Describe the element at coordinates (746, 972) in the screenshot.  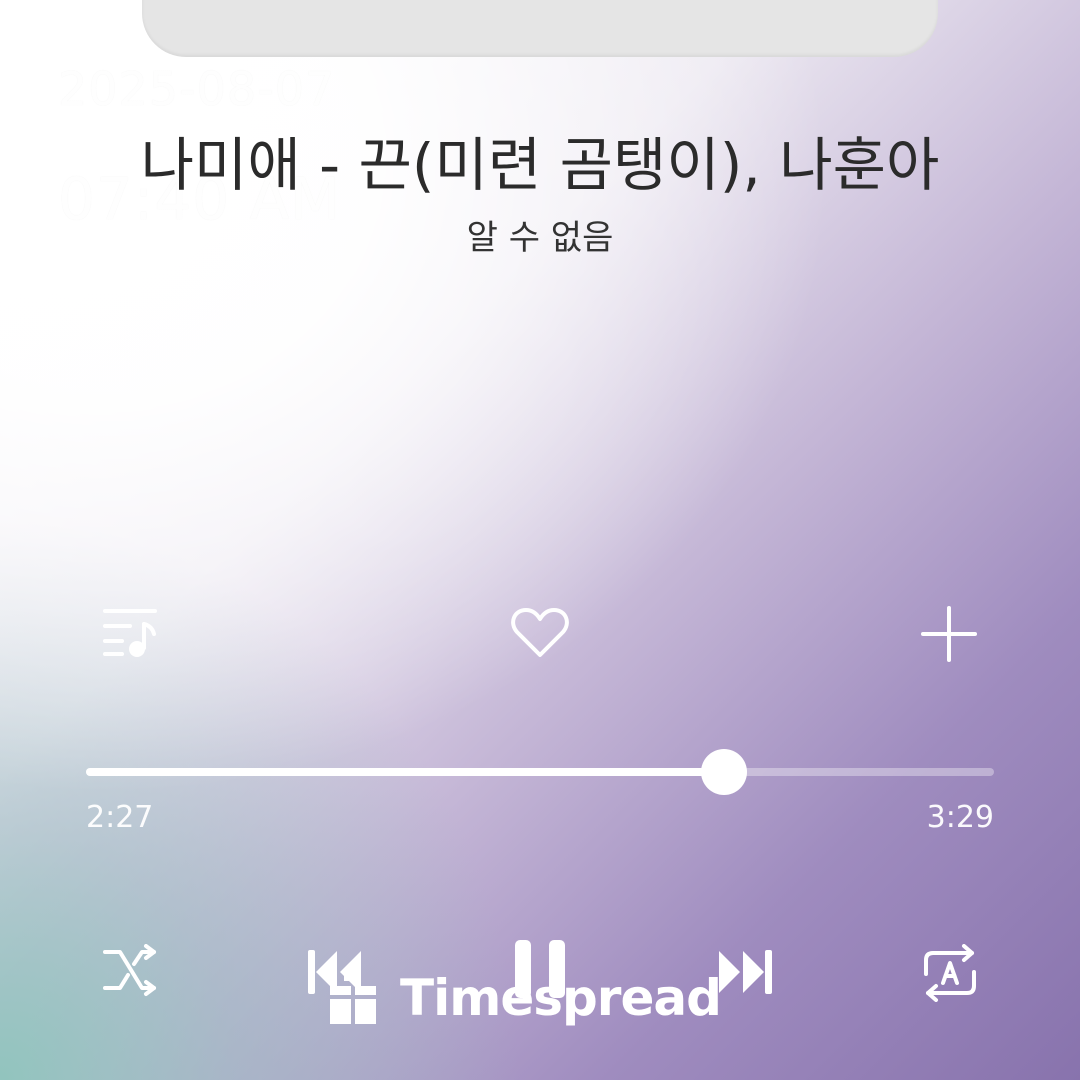
I see `skip-next-icon` at that location.